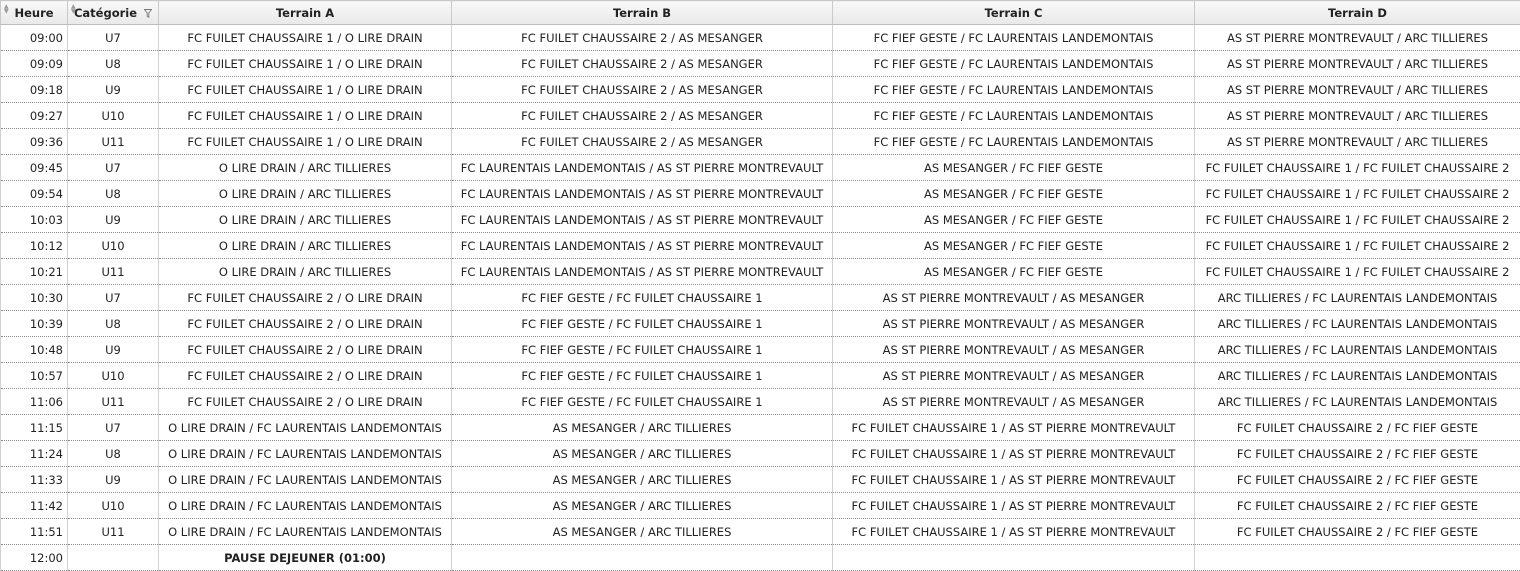  What do you see at coordinates (34, 142) in the screenshot?
I see `match-time: 09:36` at bounding box center [34, 142].